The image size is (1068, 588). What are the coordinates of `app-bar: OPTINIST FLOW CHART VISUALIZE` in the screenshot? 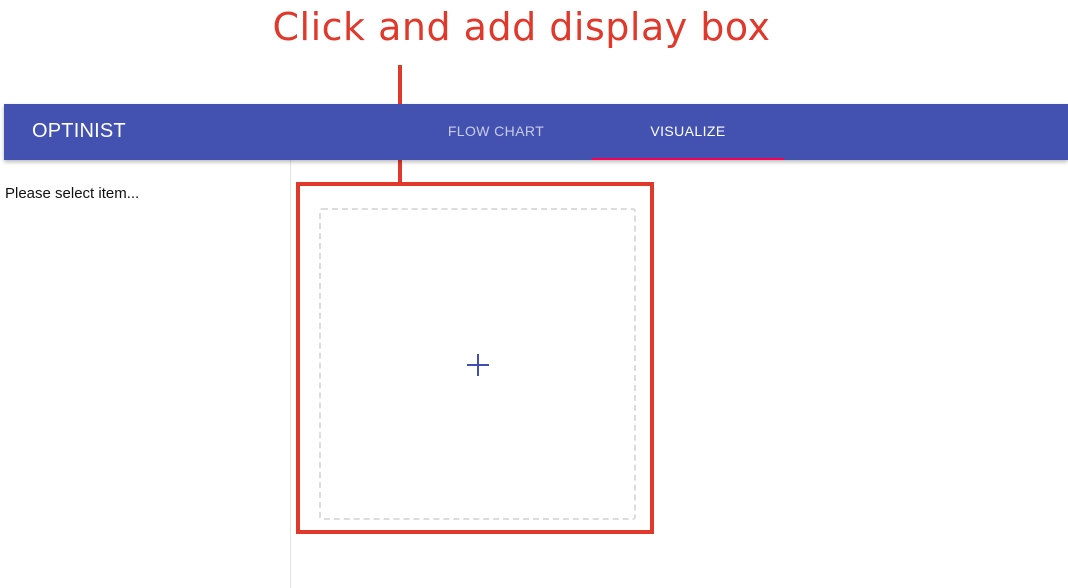 It's located at (536, 132).